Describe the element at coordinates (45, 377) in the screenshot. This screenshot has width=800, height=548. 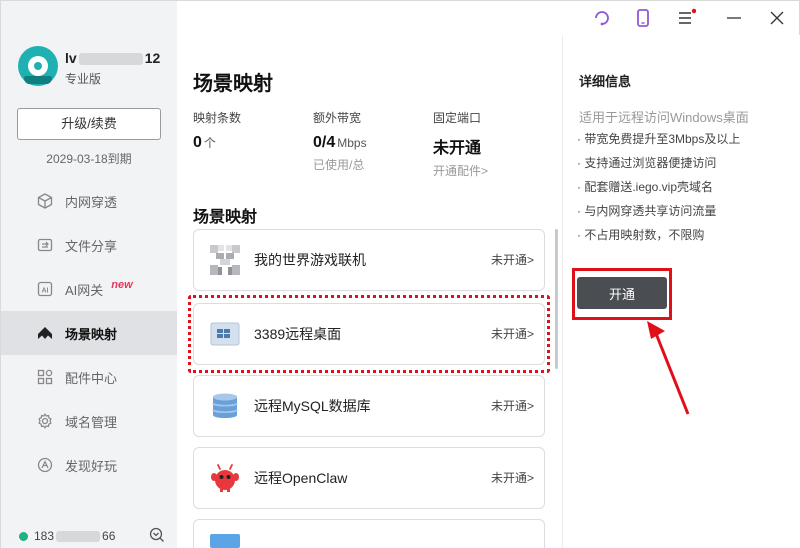
I see `grid-icon` at that location.